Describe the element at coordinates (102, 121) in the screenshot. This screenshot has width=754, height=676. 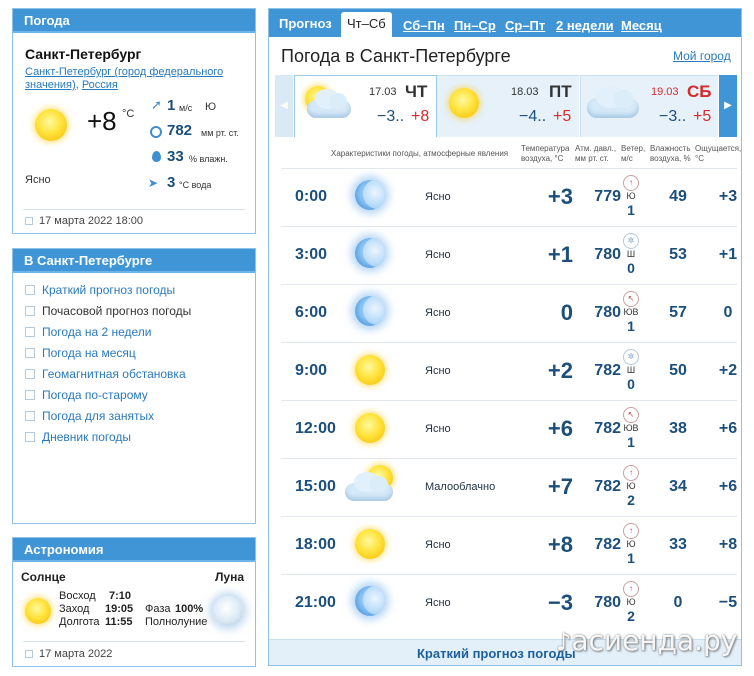
I see `current-temperature: +8` at that location.